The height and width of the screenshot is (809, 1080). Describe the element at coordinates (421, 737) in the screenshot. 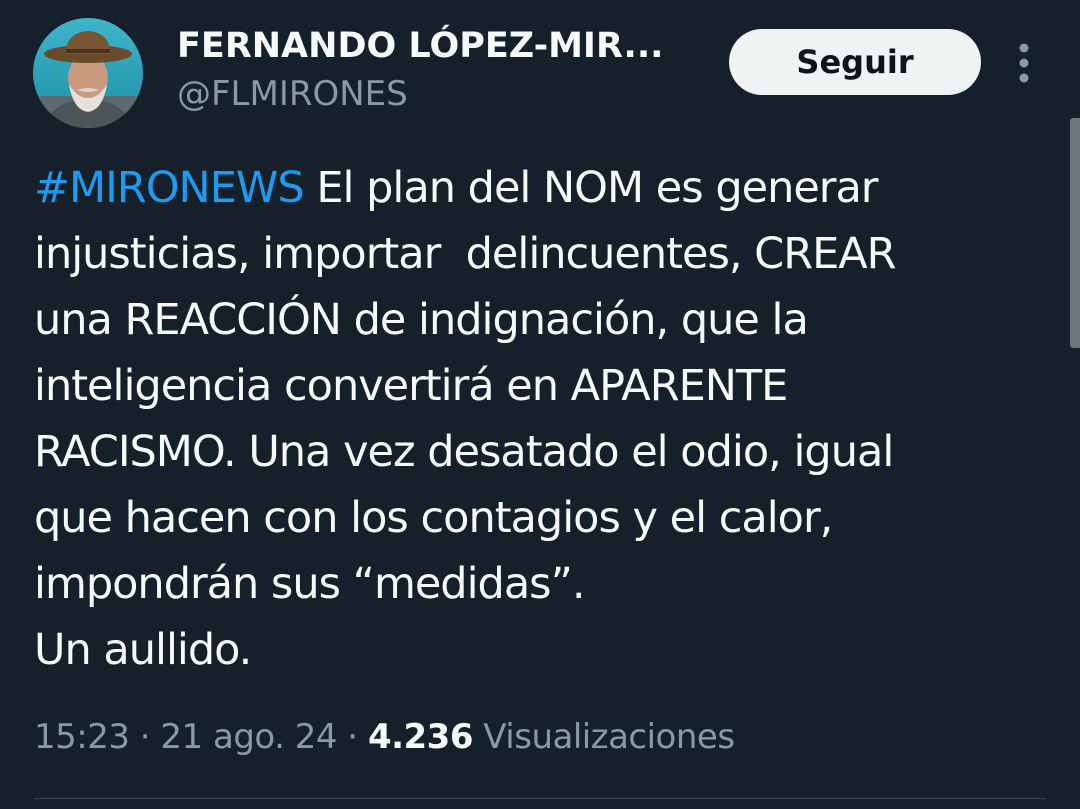

I see `views-count: 4.236` at that location.